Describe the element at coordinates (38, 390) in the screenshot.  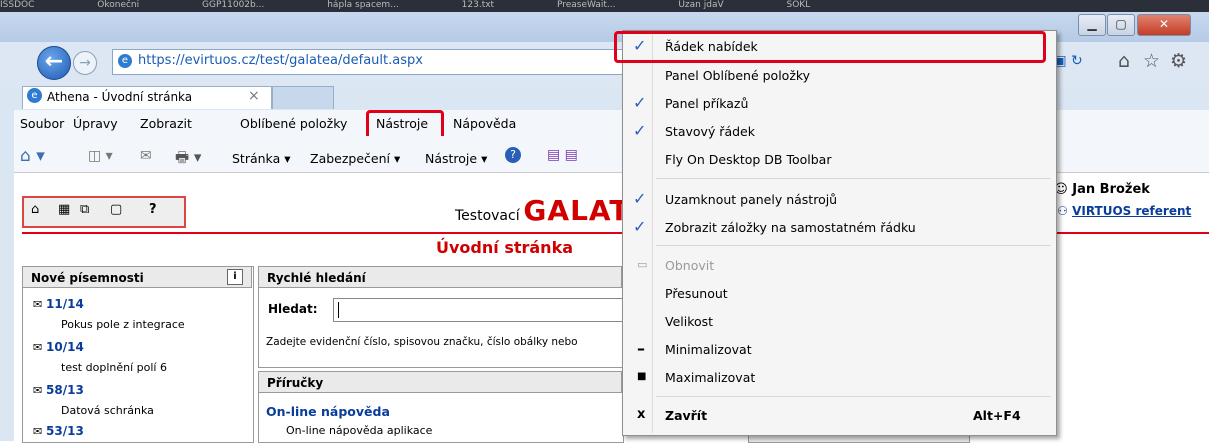
I see `envelope-icon: ✉` at that location.